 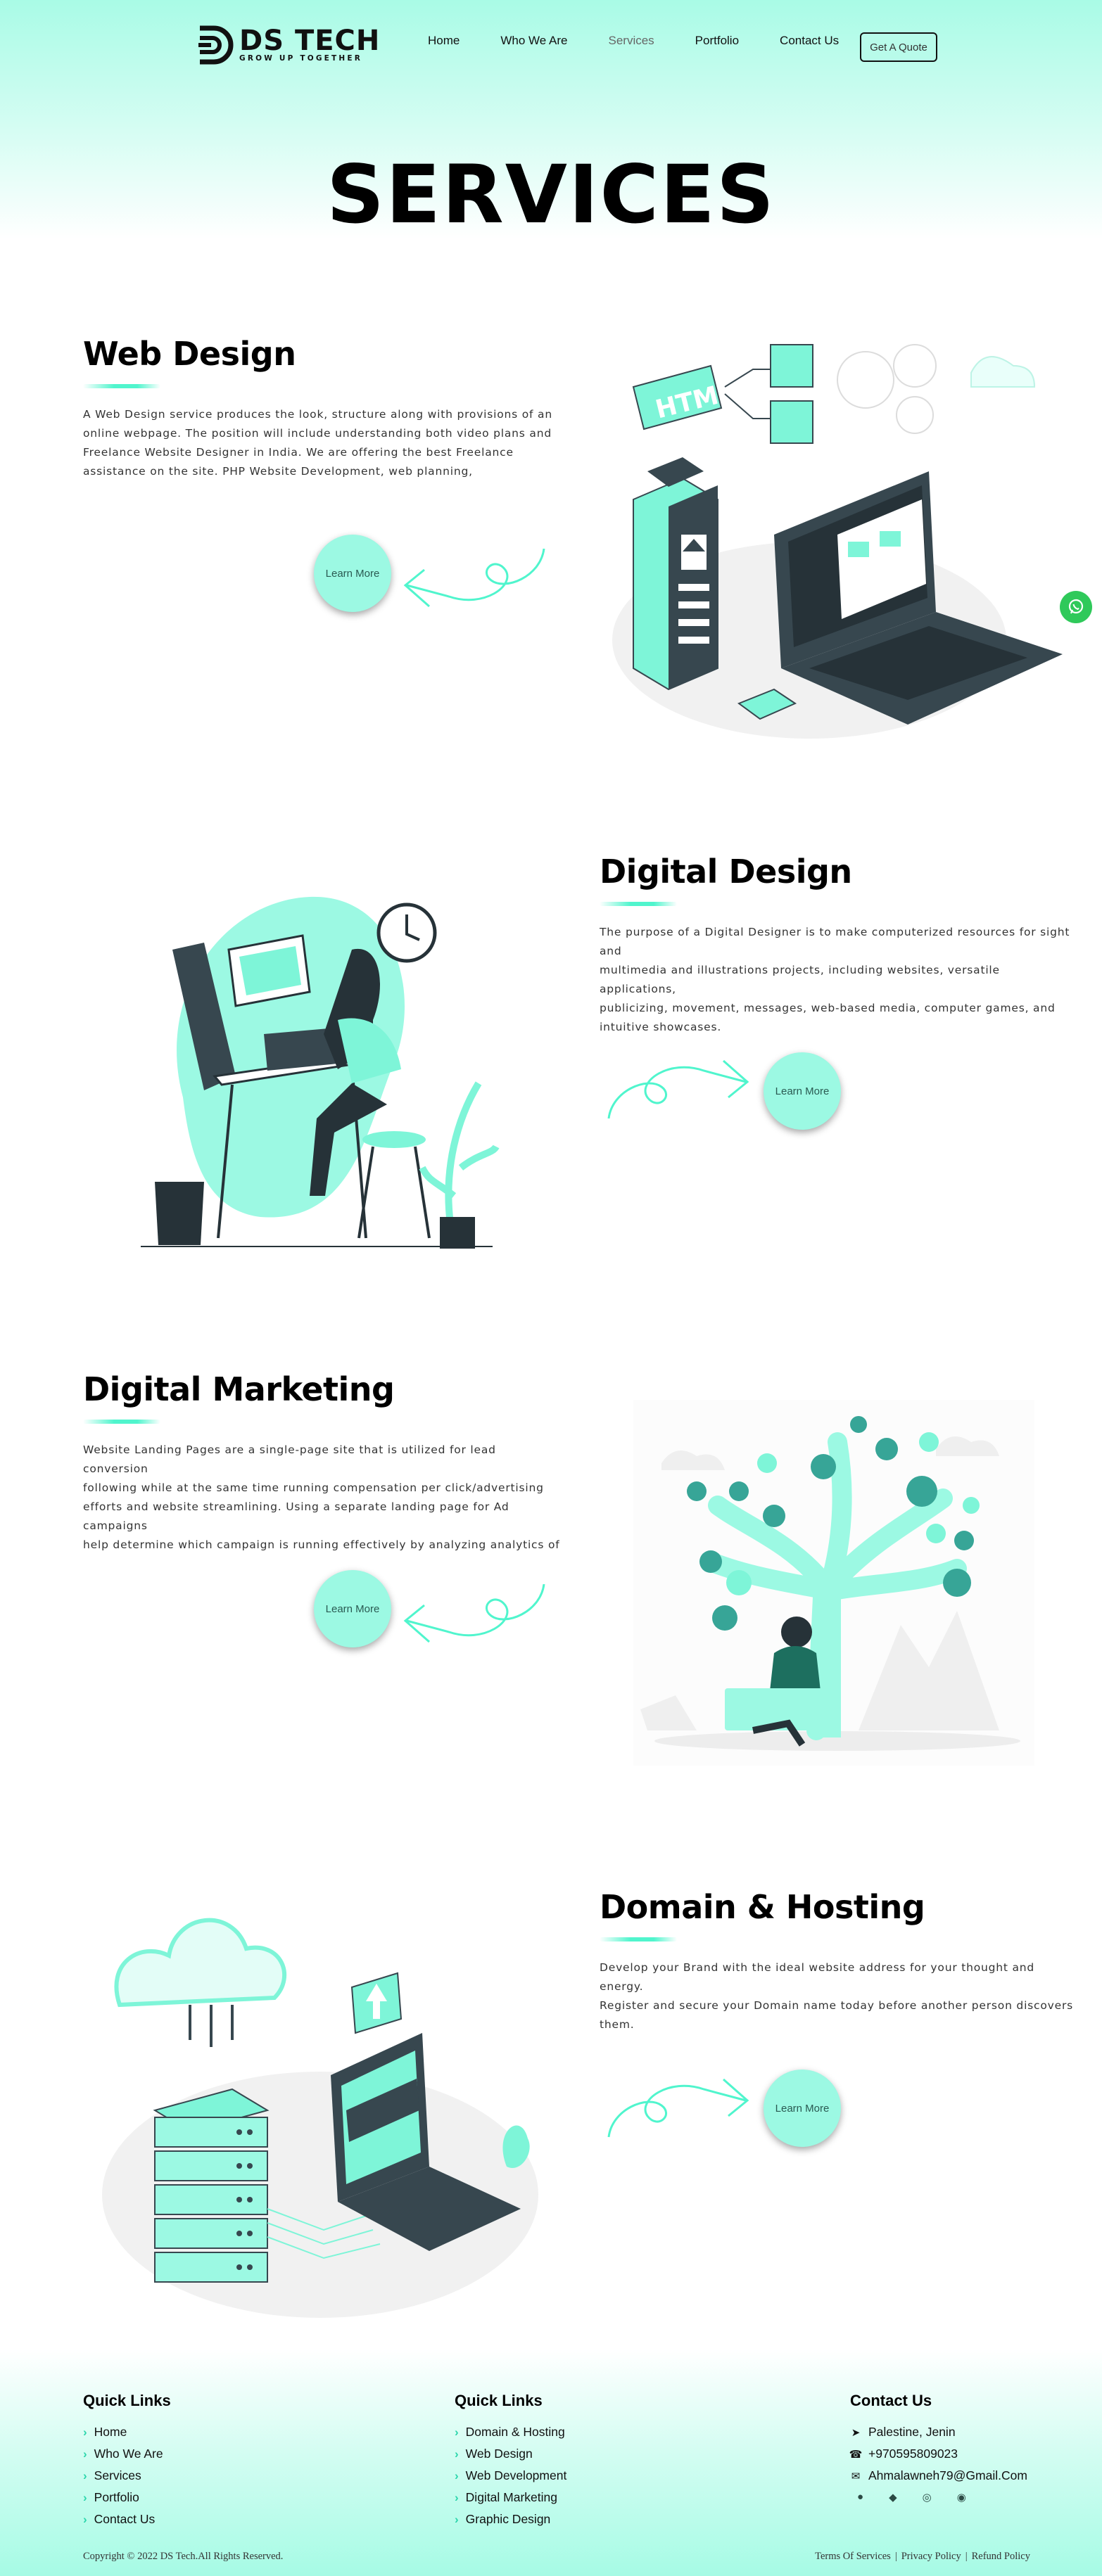 I want to click on learn-more-button-domain-hosting: Learn More, so click(x=802, y=2108).